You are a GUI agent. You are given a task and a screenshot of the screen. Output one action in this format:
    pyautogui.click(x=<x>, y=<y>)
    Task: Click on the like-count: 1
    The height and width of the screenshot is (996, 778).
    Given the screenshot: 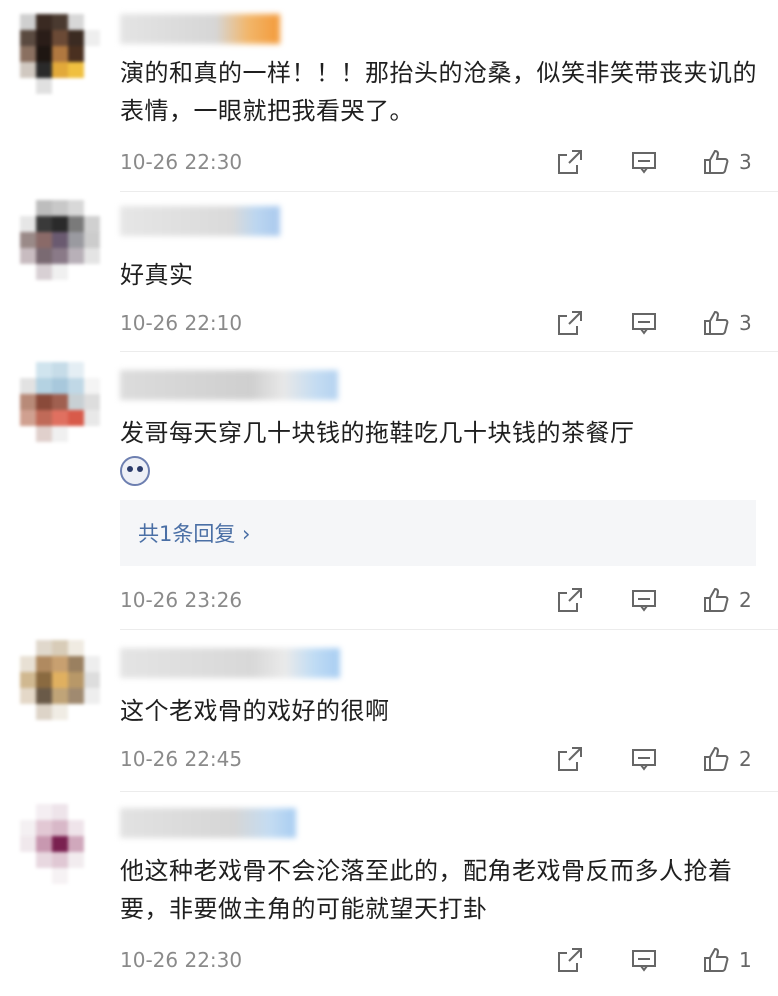 What is the action you would take?
    pyautogui.click(x=745, y=960)
    